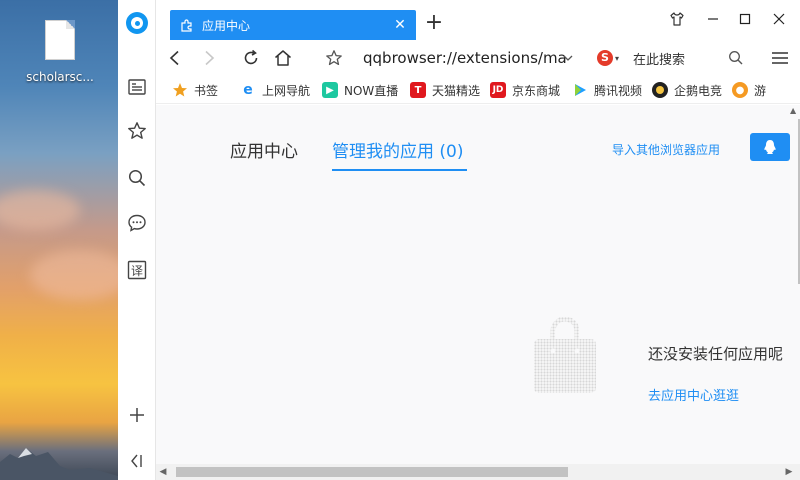 This screenshot has width=800, height=480. Describe the element at coordinates (580, 90) in the screenshot. I see `video-icon` at that location.